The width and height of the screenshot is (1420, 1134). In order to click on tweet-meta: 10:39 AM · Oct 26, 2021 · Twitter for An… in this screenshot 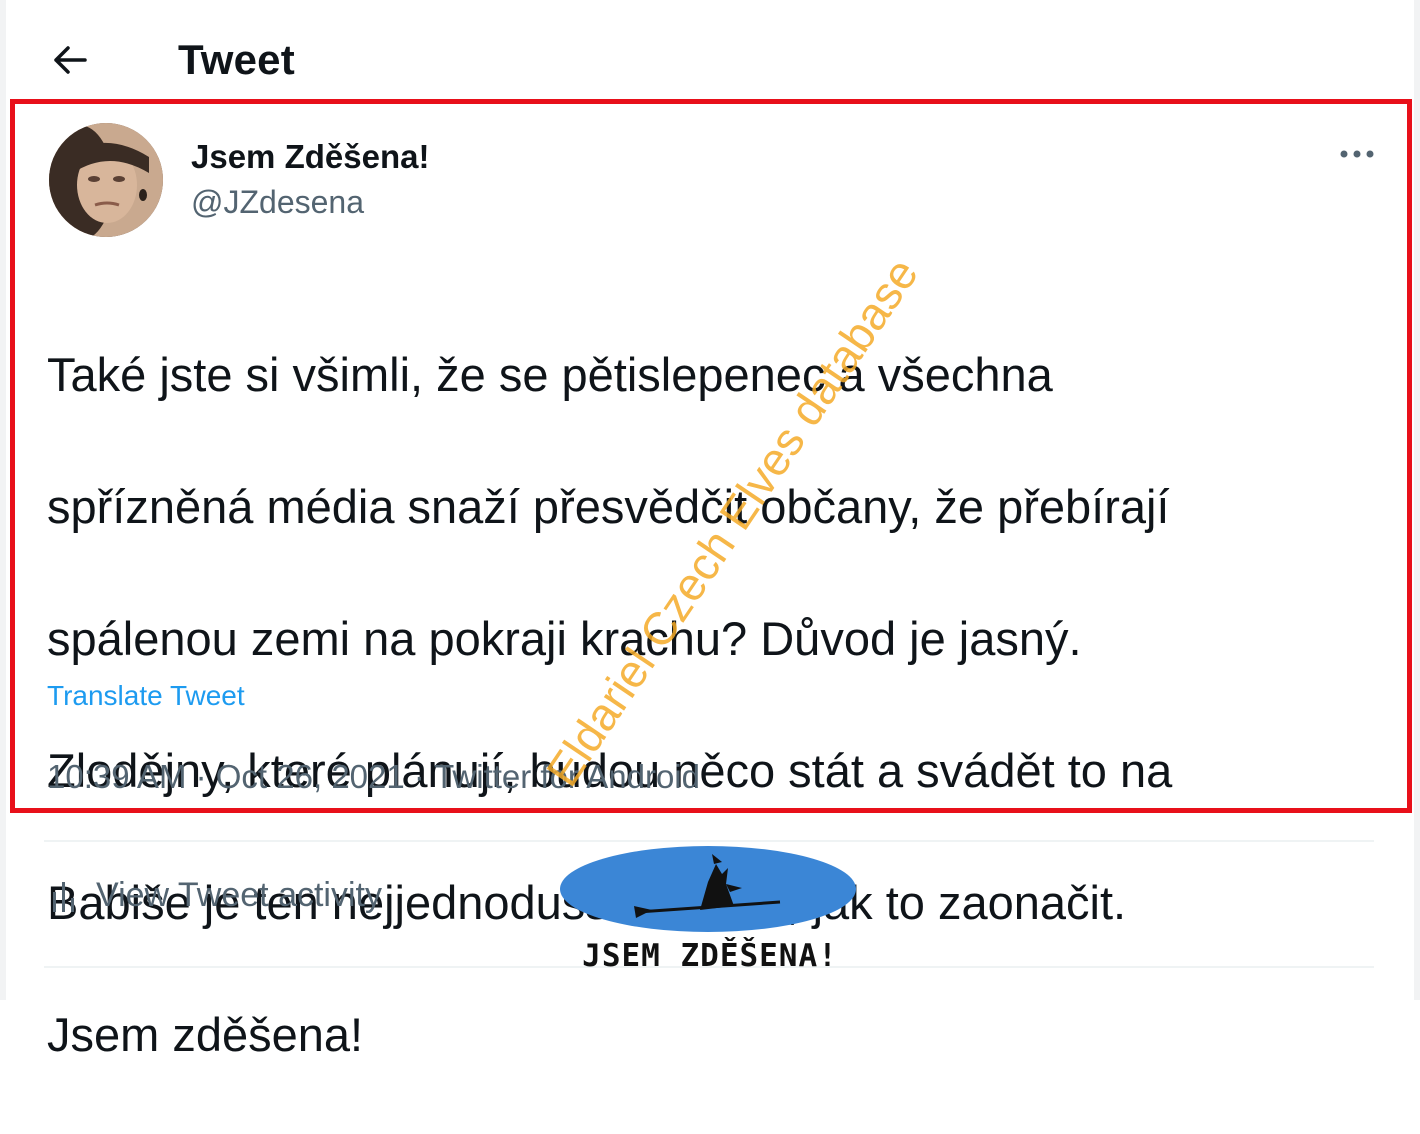, I will do `click(373, 777)`.